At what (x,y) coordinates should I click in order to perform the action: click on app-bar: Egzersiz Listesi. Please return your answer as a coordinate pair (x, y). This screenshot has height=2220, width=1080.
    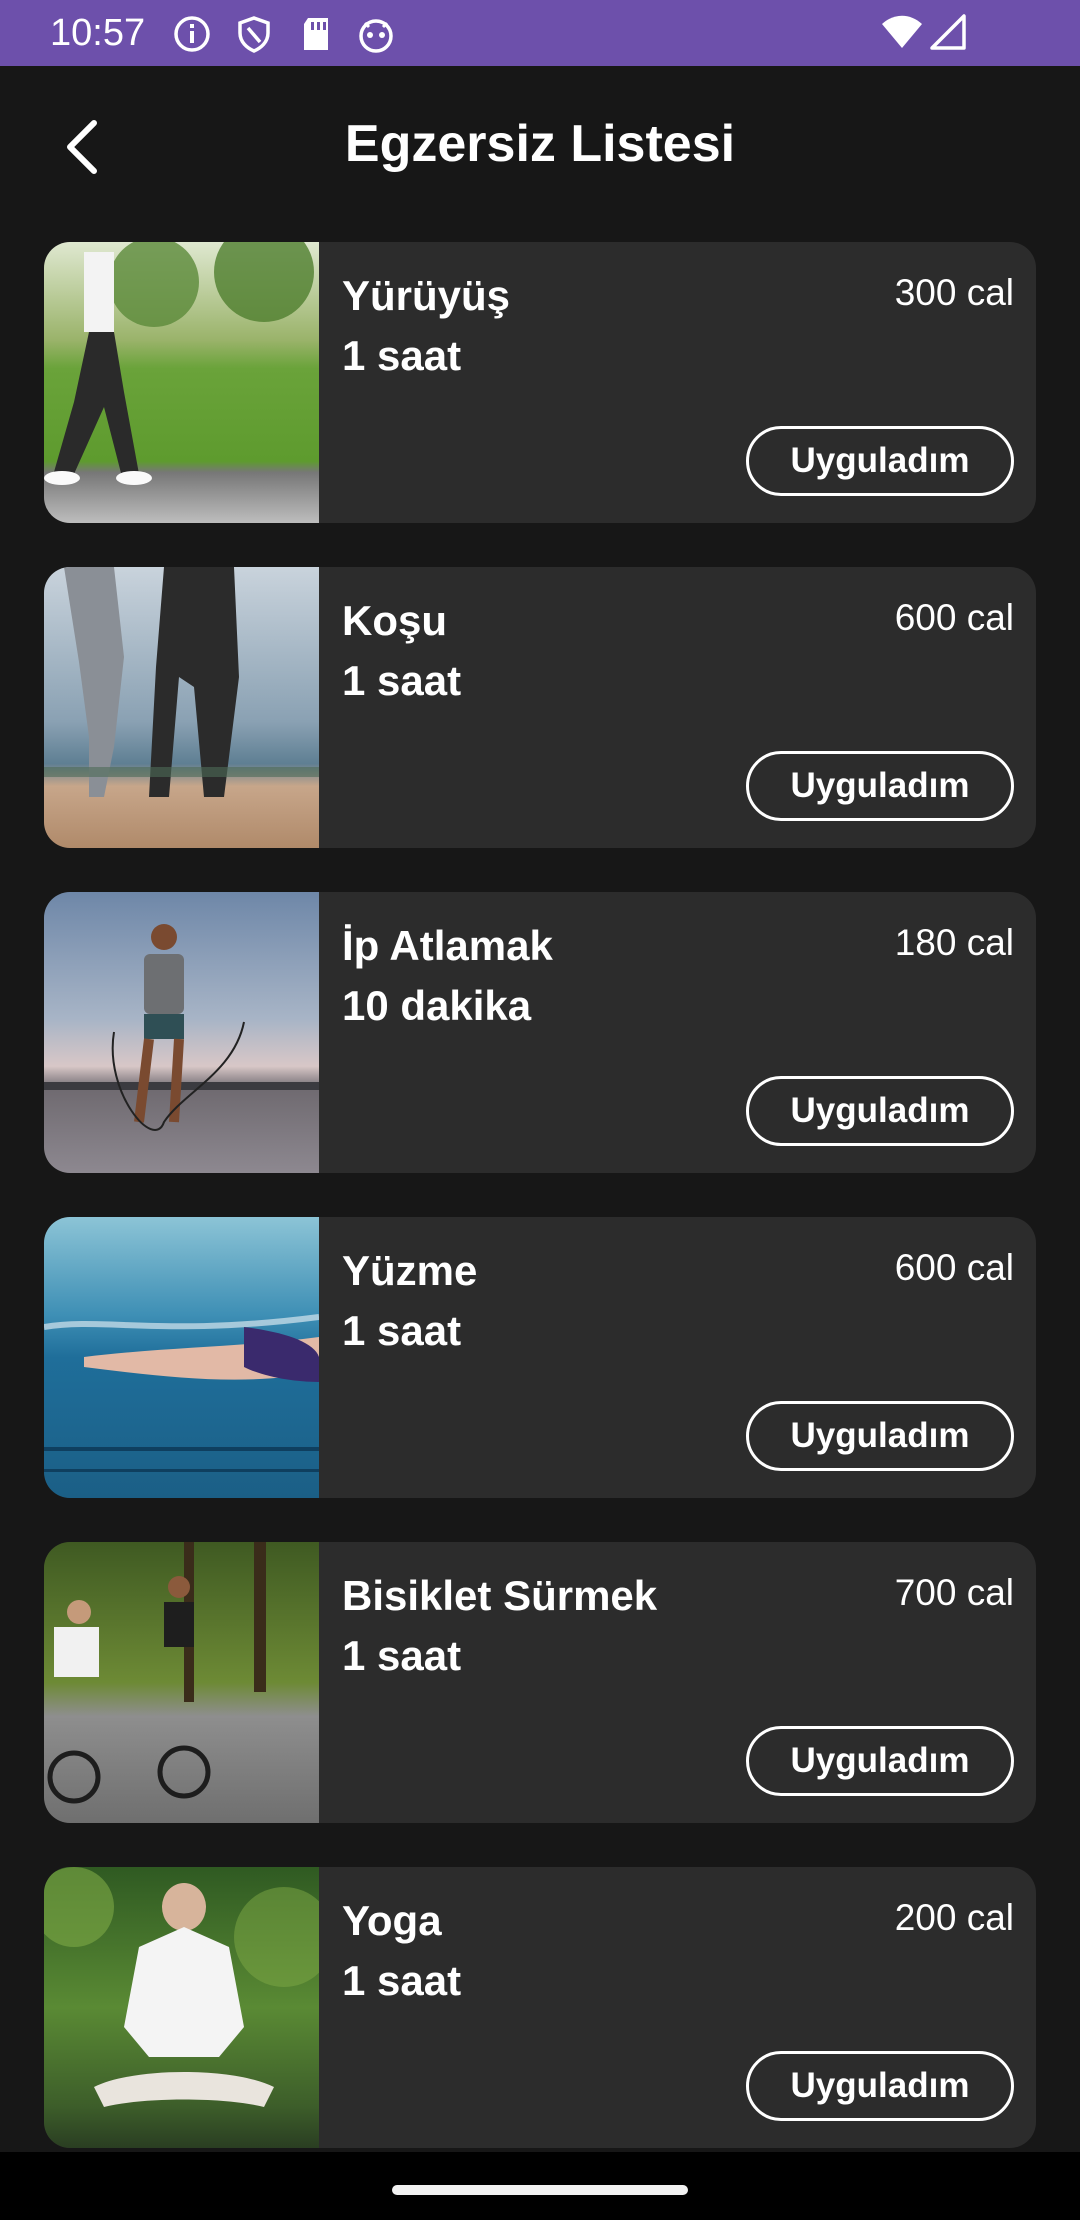
    Looking at the image, I should click on (540, 146).